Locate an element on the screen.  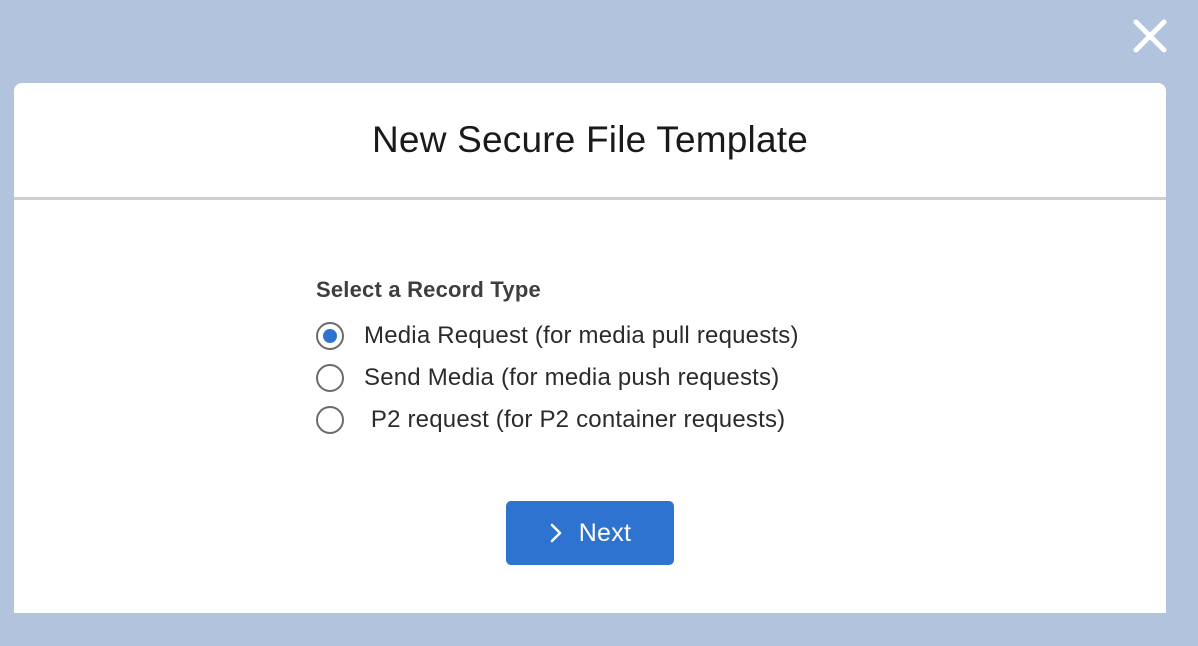
radio-option-send-media: Send Media (for media push requests) is located at coordinates (557, 378).